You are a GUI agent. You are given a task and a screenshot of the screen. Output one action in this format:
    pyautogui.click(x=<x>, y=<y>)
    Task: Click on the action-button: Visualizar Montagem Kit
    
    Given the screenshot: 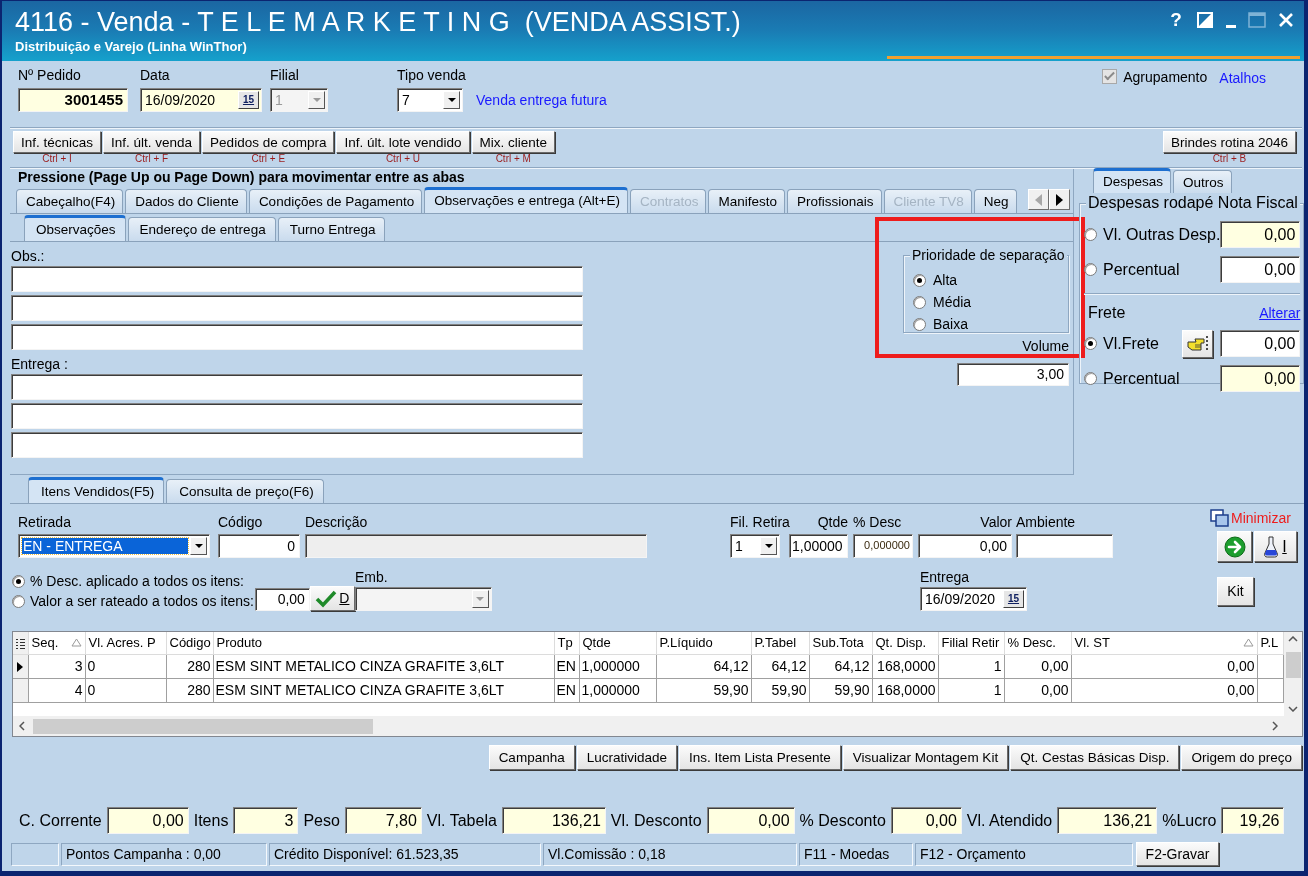 What is the action you would take?
    pyautogui.click(x=925, y=757)
    